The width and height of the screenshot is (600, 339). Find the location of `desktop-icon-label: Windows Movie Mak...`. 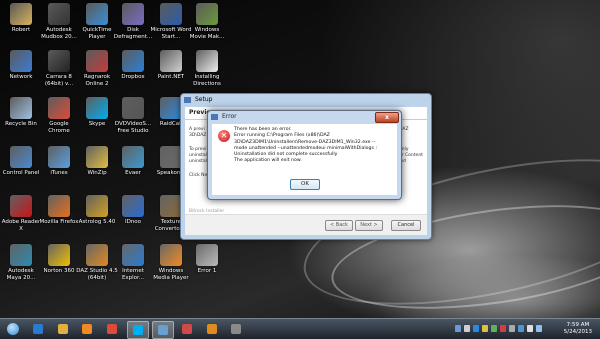

desktop-icon-label: Windows Movie Mak... is located at coordinates (207, 33).